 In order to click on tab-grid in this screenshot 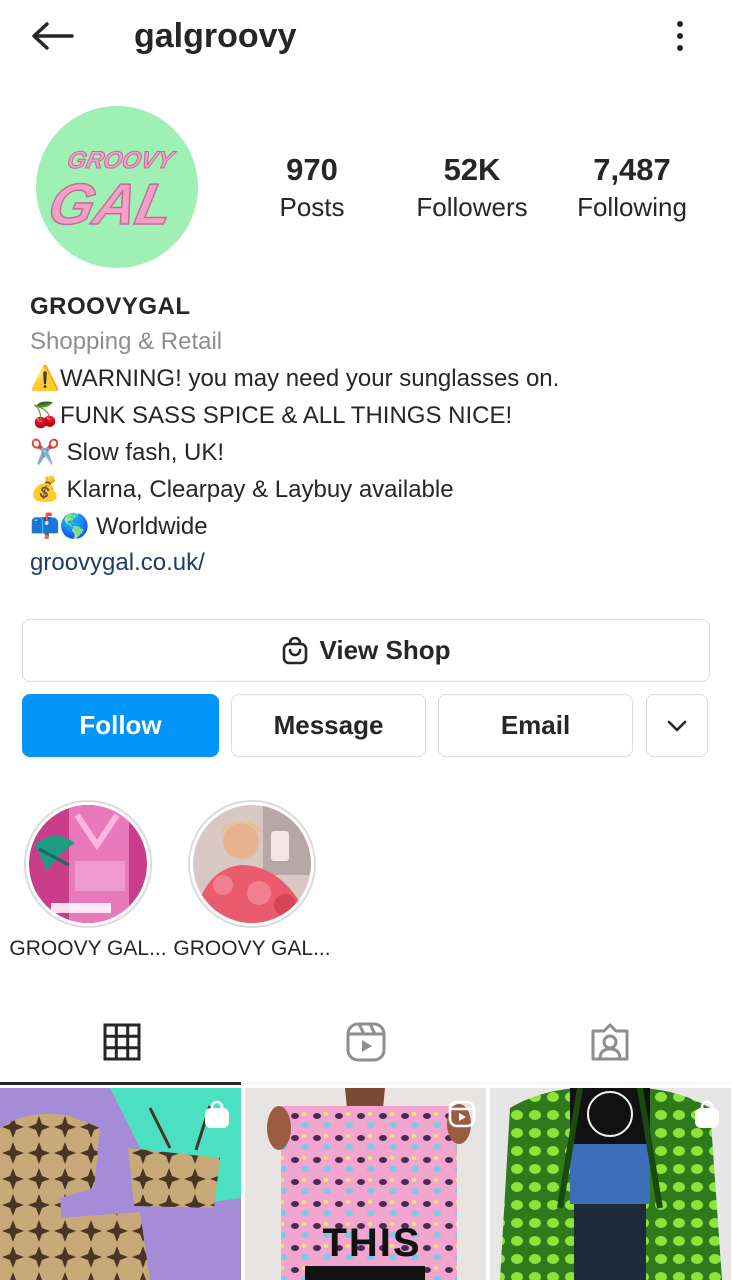, I will do `click(122, 1042)`.